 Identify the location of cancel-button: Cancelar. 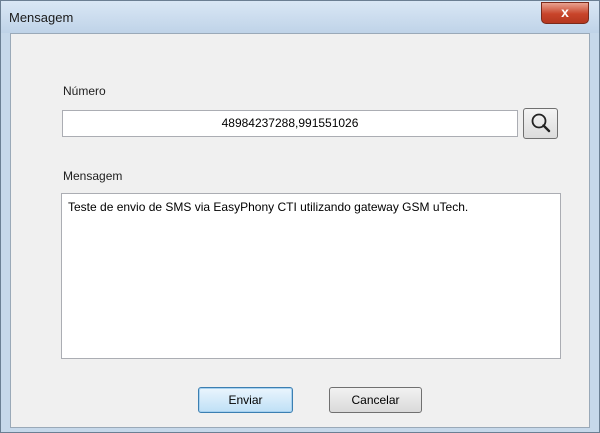
(375, 400).